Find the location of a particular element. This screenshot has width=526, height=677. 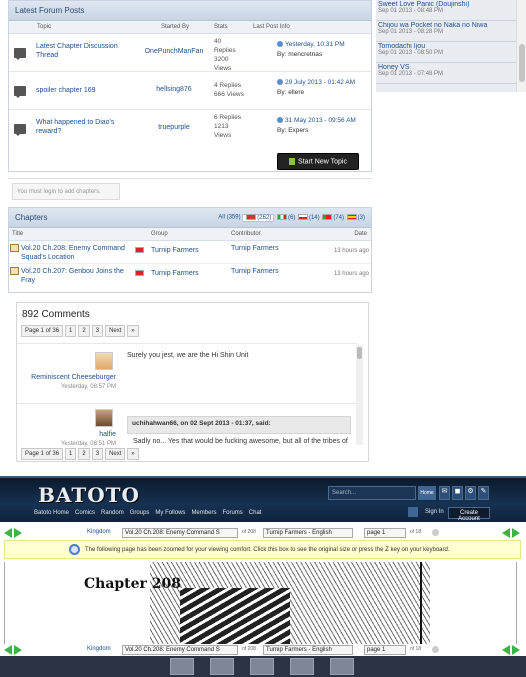

create-account-button: Create Account is located at coordinates (469, 514).